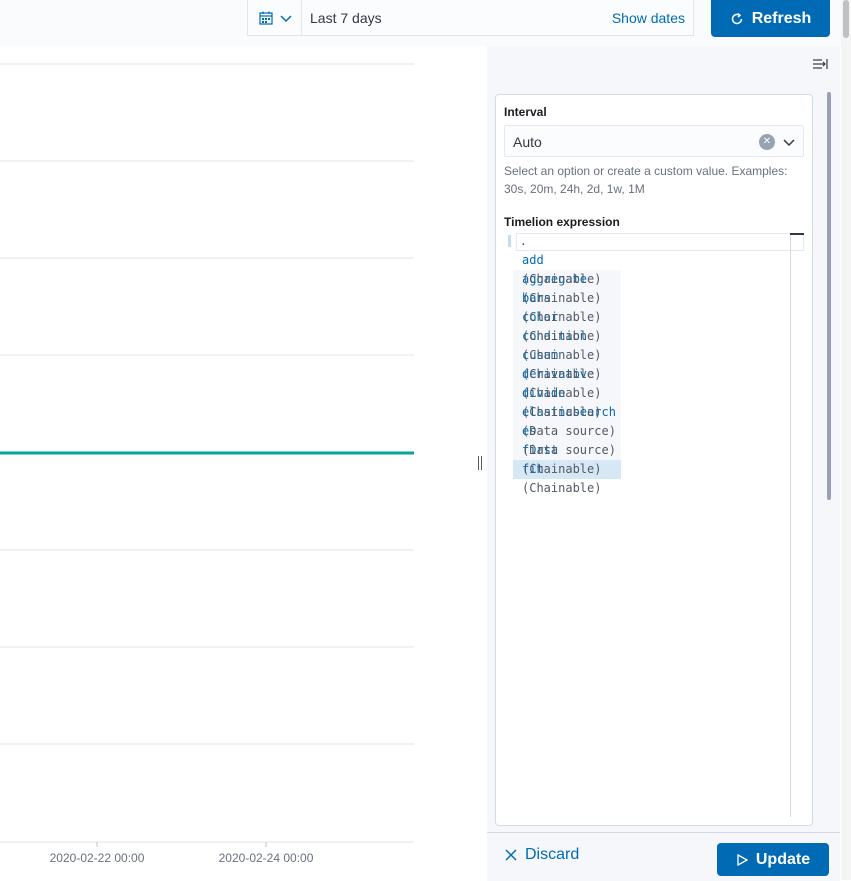  Describe the element at coordinates (567, 260) in the screenshot. I see `list-item: add` at that location.